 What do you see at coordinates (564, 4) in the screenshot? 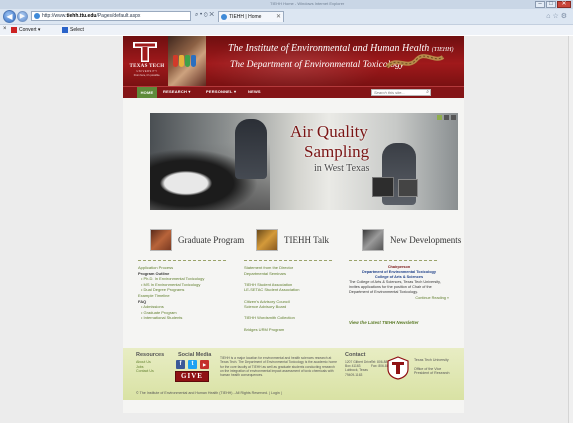
I see `close-window-button: ✕` at bounding box center [564, 4].